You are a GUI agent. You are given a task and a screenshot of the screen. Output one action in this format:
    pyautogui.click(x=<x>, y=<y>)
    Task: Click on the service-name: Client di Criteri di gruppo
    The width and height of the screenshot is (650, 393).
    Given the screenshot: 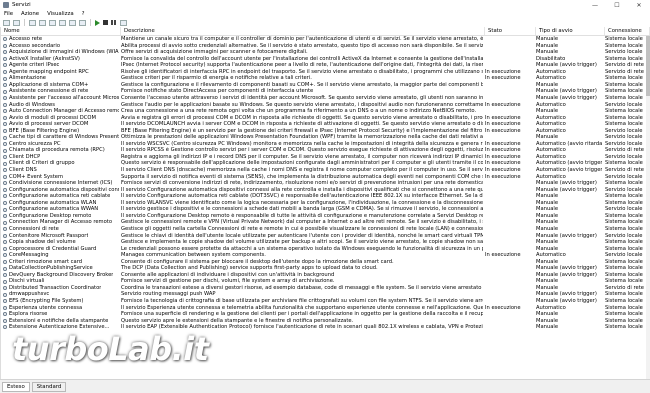 What is the action you would take?
    pyautogui.click(x=42, y=163)
    